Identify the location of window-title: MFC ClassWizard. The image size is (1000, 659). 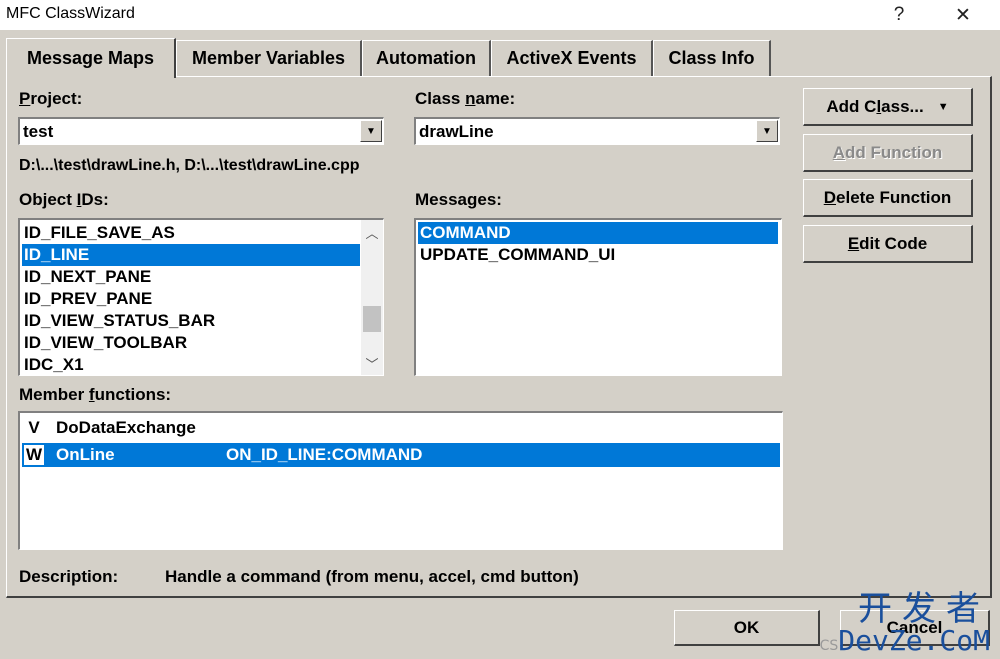
(70, 13).